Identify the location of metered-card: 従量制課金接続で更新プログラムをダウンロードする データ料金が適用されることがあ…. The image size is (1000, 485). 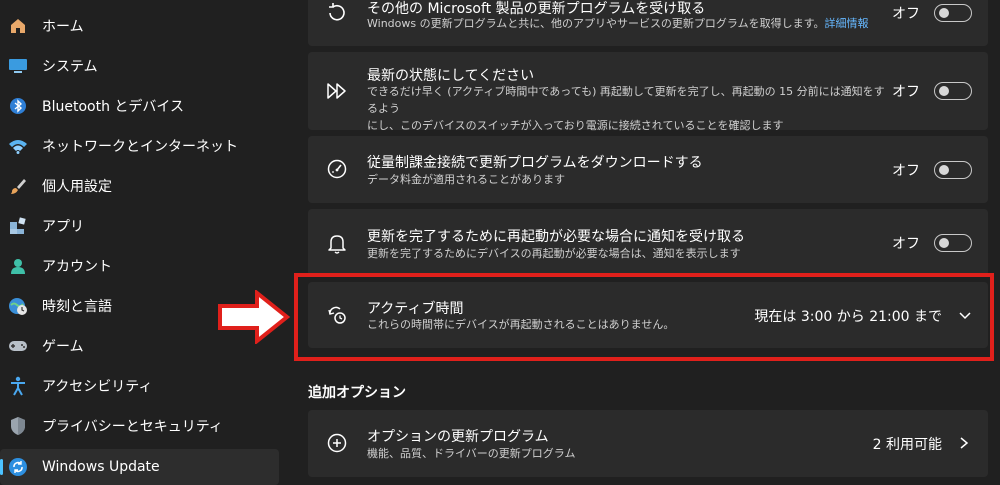
(648, 169).